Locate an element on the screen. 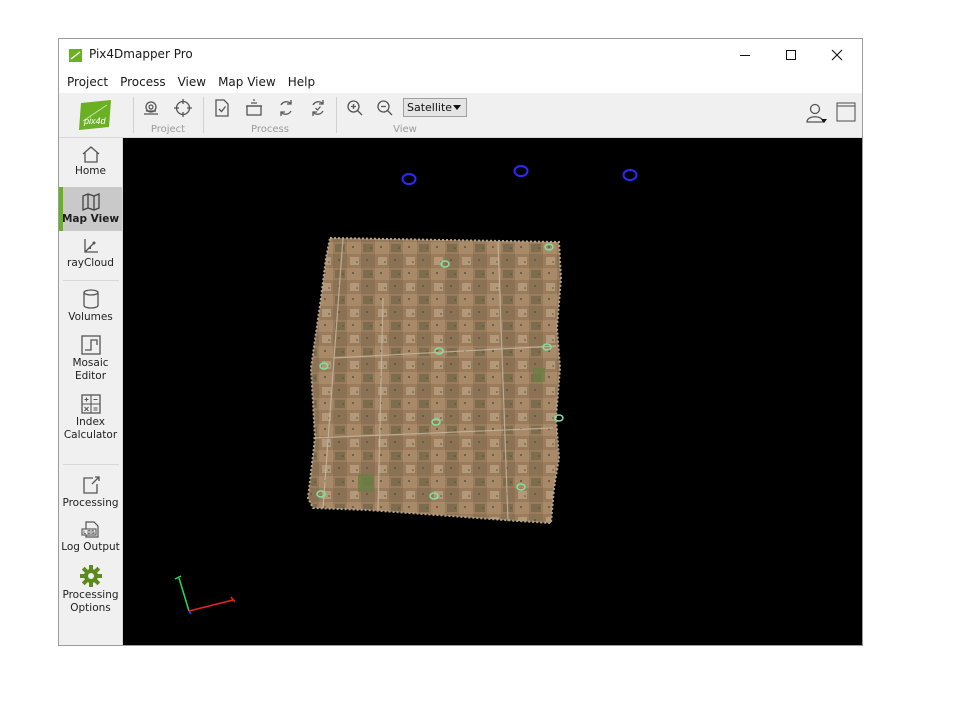 The width and height of the screenshot is (960, 720). basemap-select-value: Satellite is located at coordinates (430, 107).